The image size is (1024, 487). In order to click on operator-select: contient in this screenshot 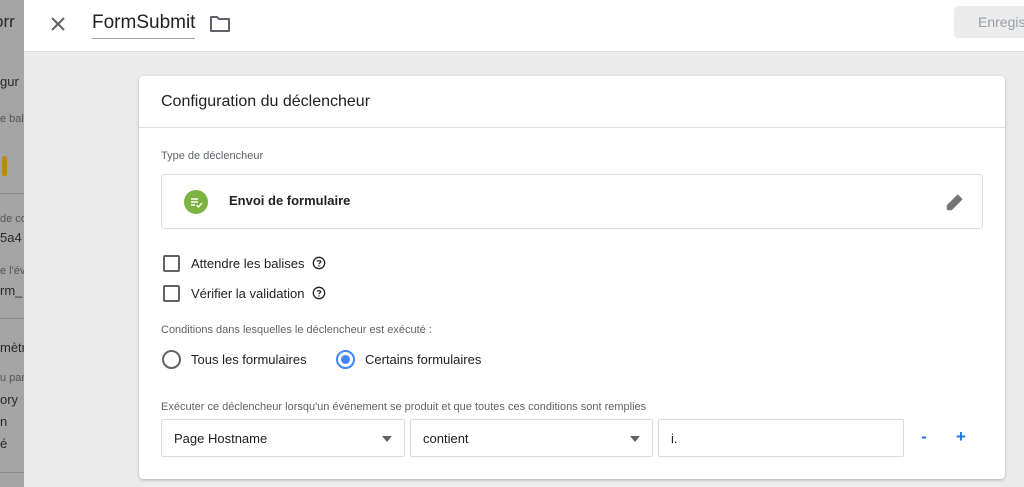, I will do `click(531, 438)`.